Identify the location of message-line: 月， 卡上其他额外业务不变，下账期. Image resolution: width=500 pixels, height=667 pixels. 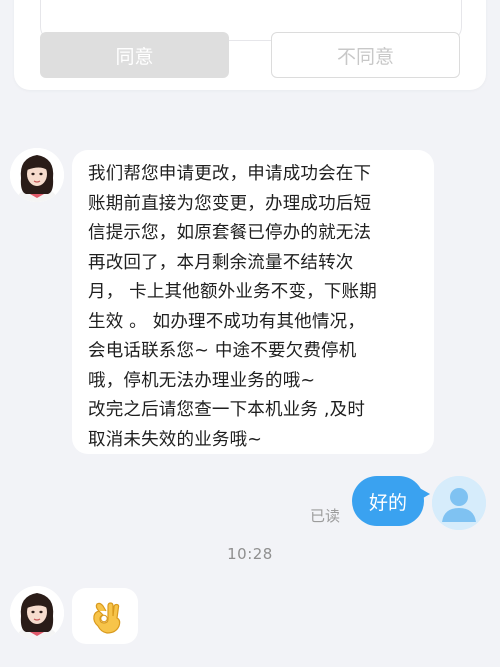
(232, 292).